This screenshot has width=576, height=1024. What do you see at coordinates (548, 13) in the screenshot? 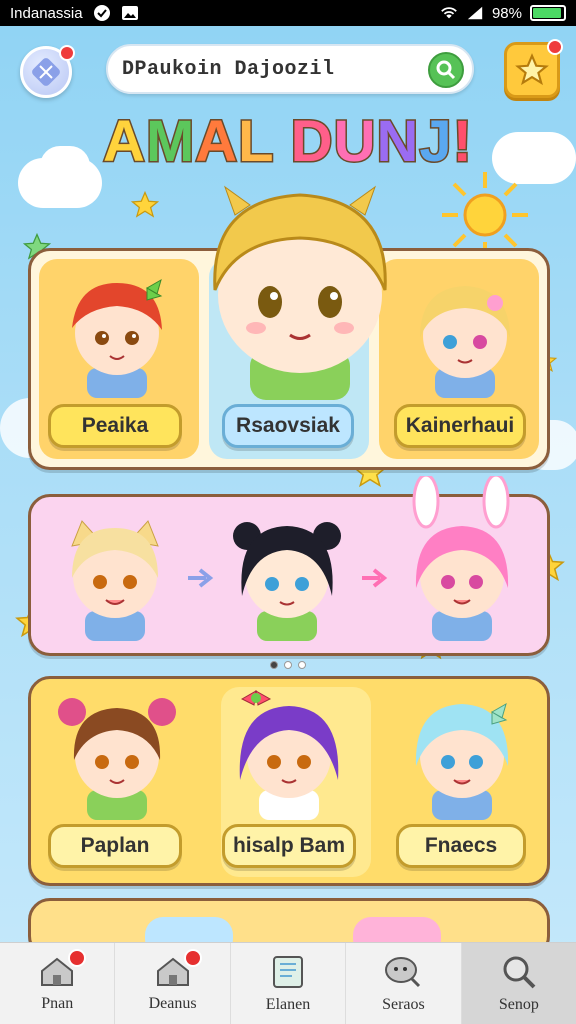
I see `battery-icon` at bounding box center [548, 13].